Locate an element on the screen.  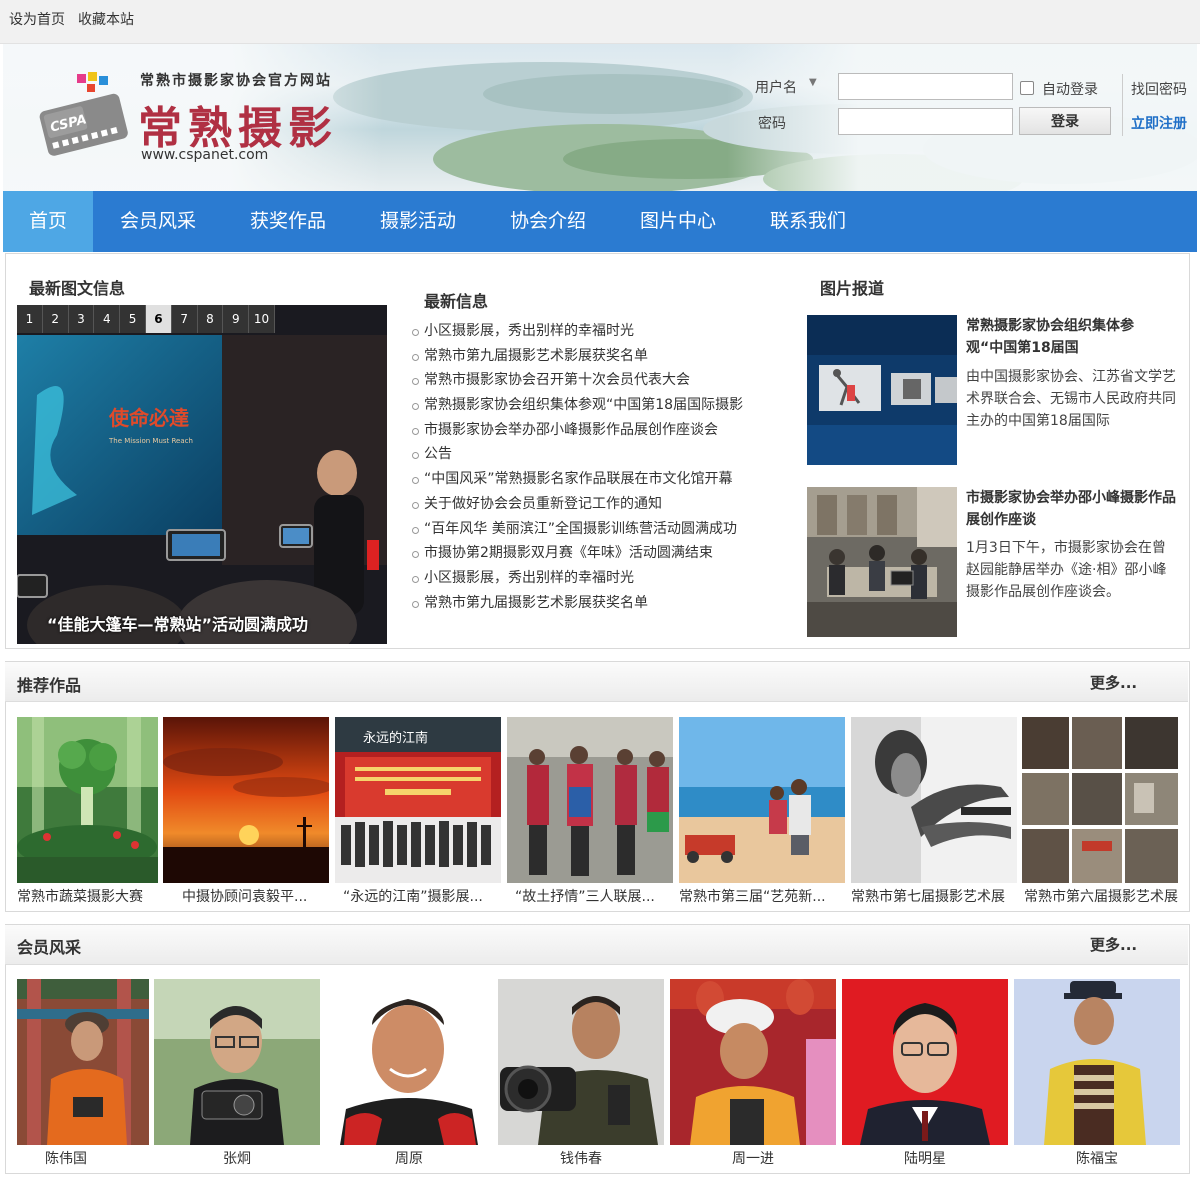
site-logo: CSPA is located at coordinates (83, 115).